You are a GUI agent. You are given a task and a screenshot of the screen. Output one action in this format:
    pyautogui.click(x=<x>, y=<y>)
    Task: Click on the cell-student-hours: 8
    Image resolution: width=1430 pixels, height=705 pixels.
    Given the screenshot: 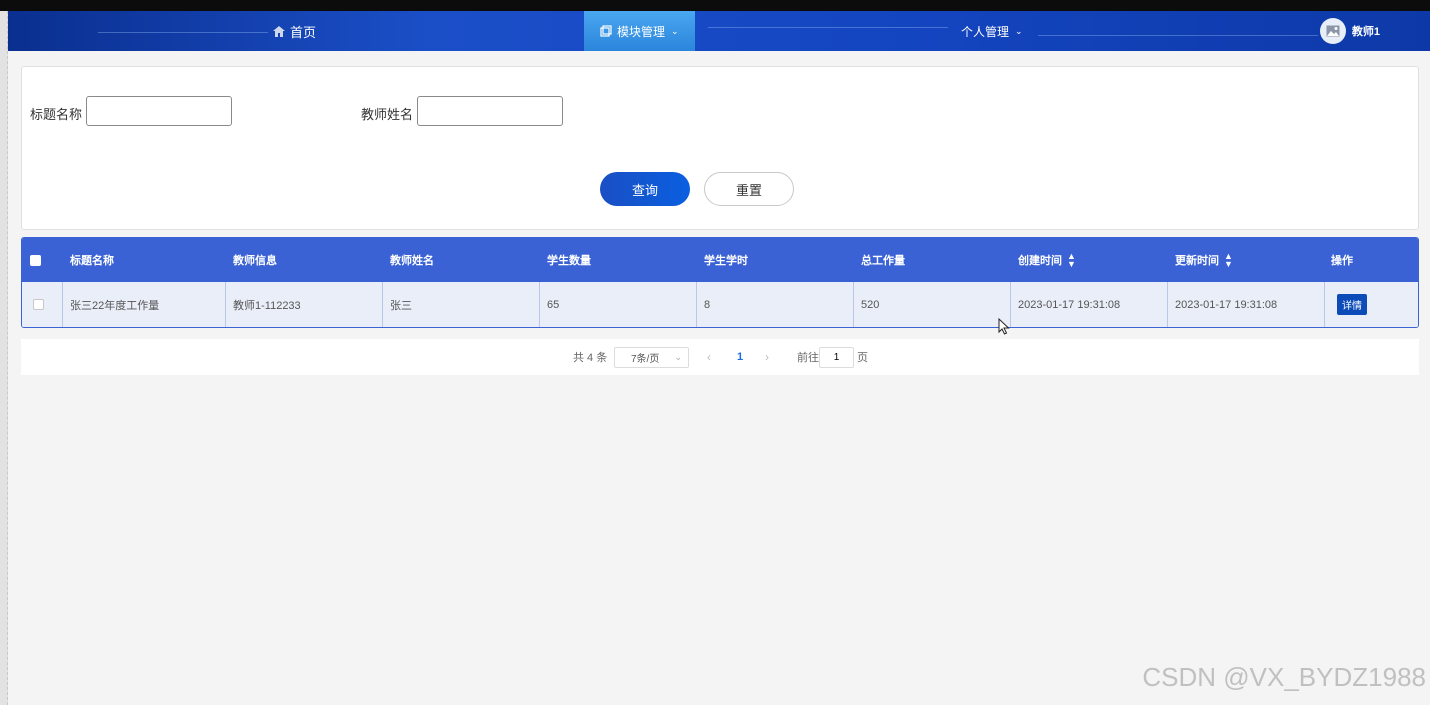 What is the action you would take?
    pyautogui.click(x=774, y=304)
    